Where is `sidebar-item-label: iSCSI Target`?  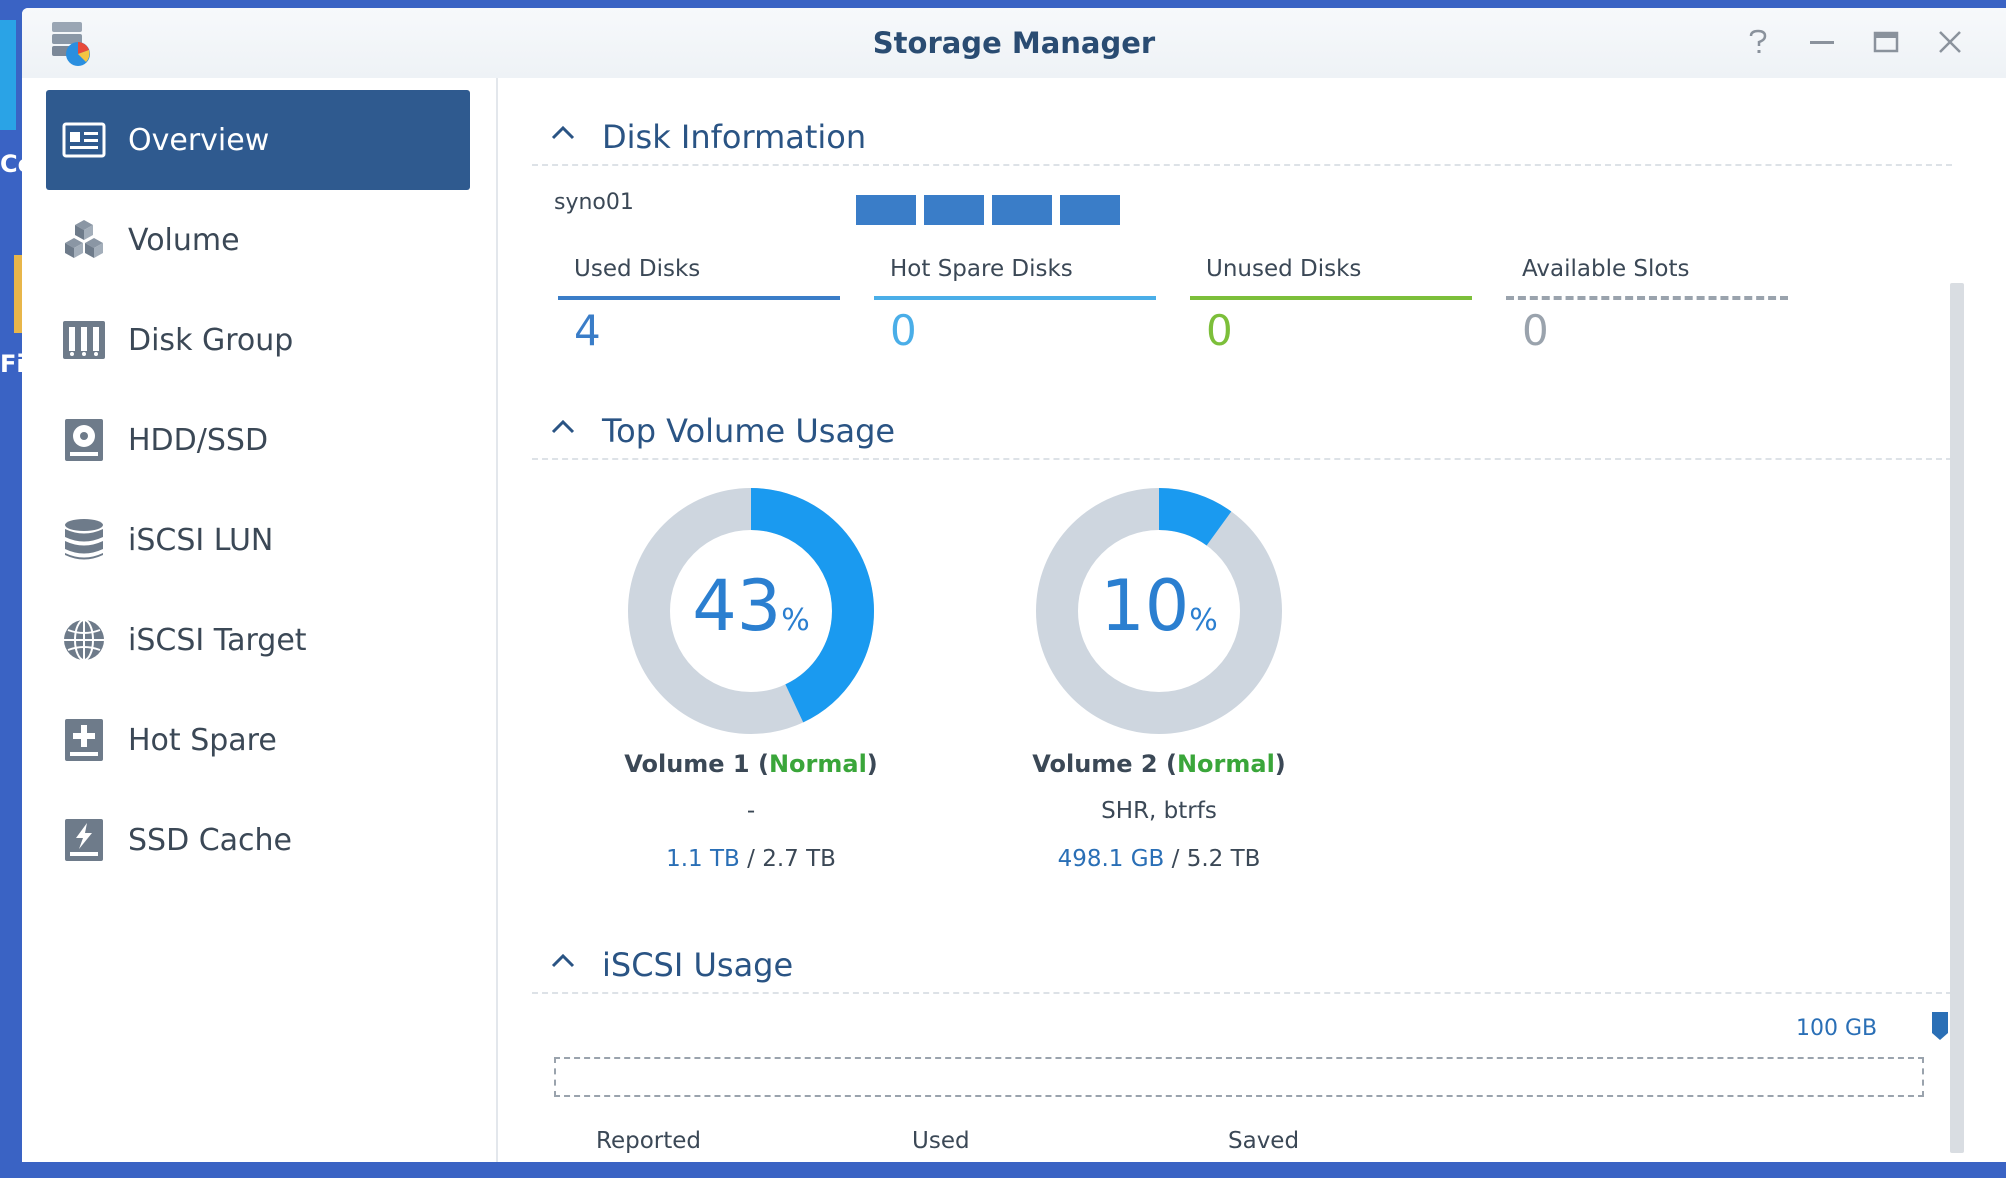
sidebar-item-label: iSCSI Target is located at coordinates (217, 640).